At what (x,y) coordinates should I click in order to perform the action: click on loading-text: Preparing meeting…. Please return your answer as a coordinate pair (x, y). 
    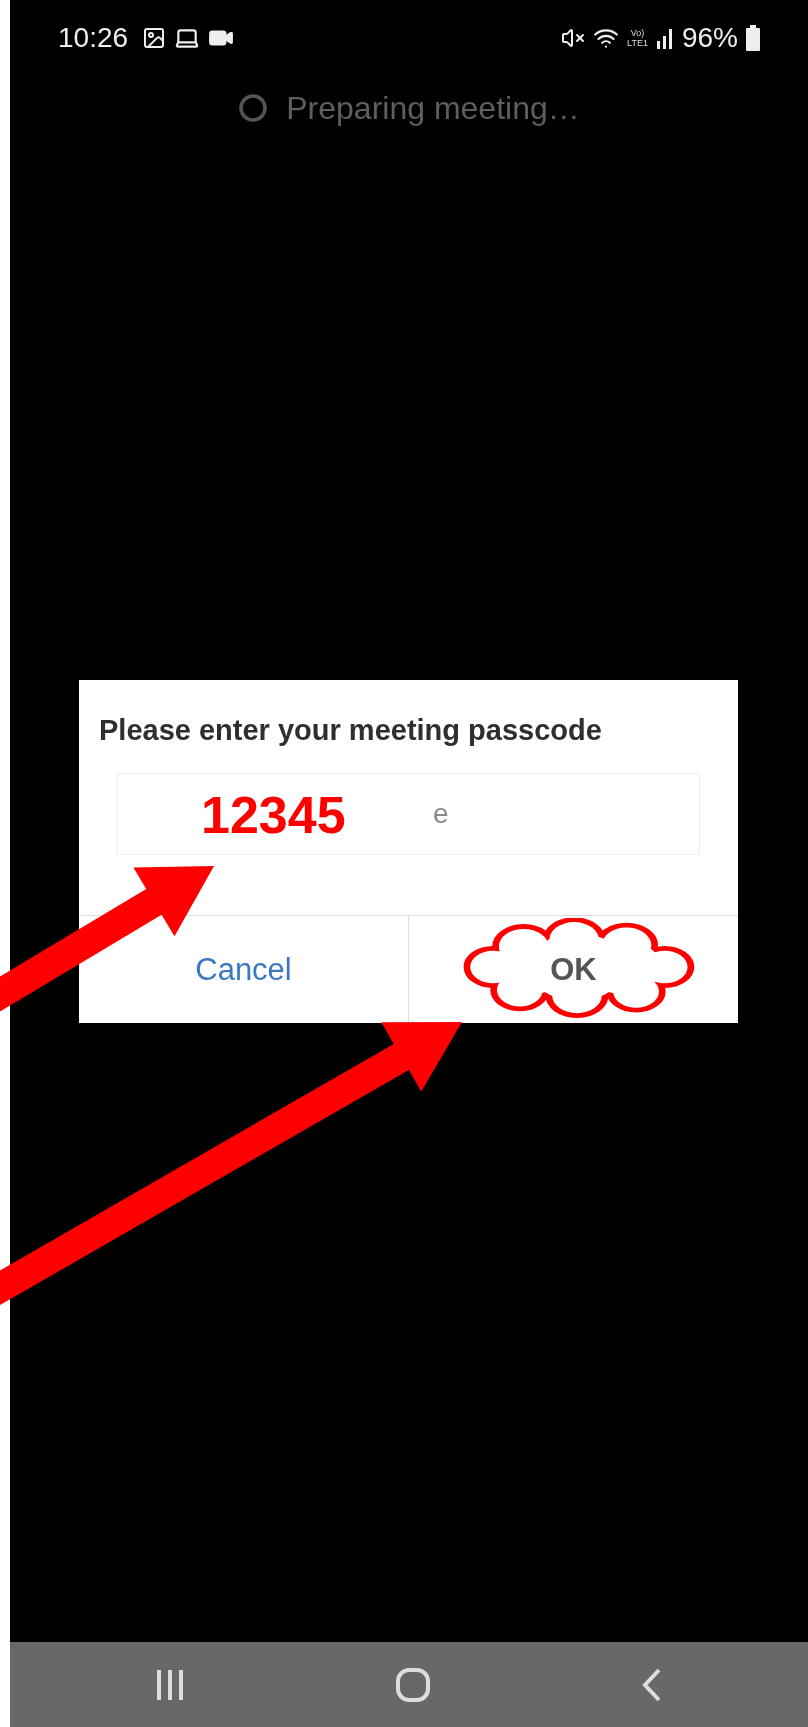
    Looking at the image, I should click on (433, 108).